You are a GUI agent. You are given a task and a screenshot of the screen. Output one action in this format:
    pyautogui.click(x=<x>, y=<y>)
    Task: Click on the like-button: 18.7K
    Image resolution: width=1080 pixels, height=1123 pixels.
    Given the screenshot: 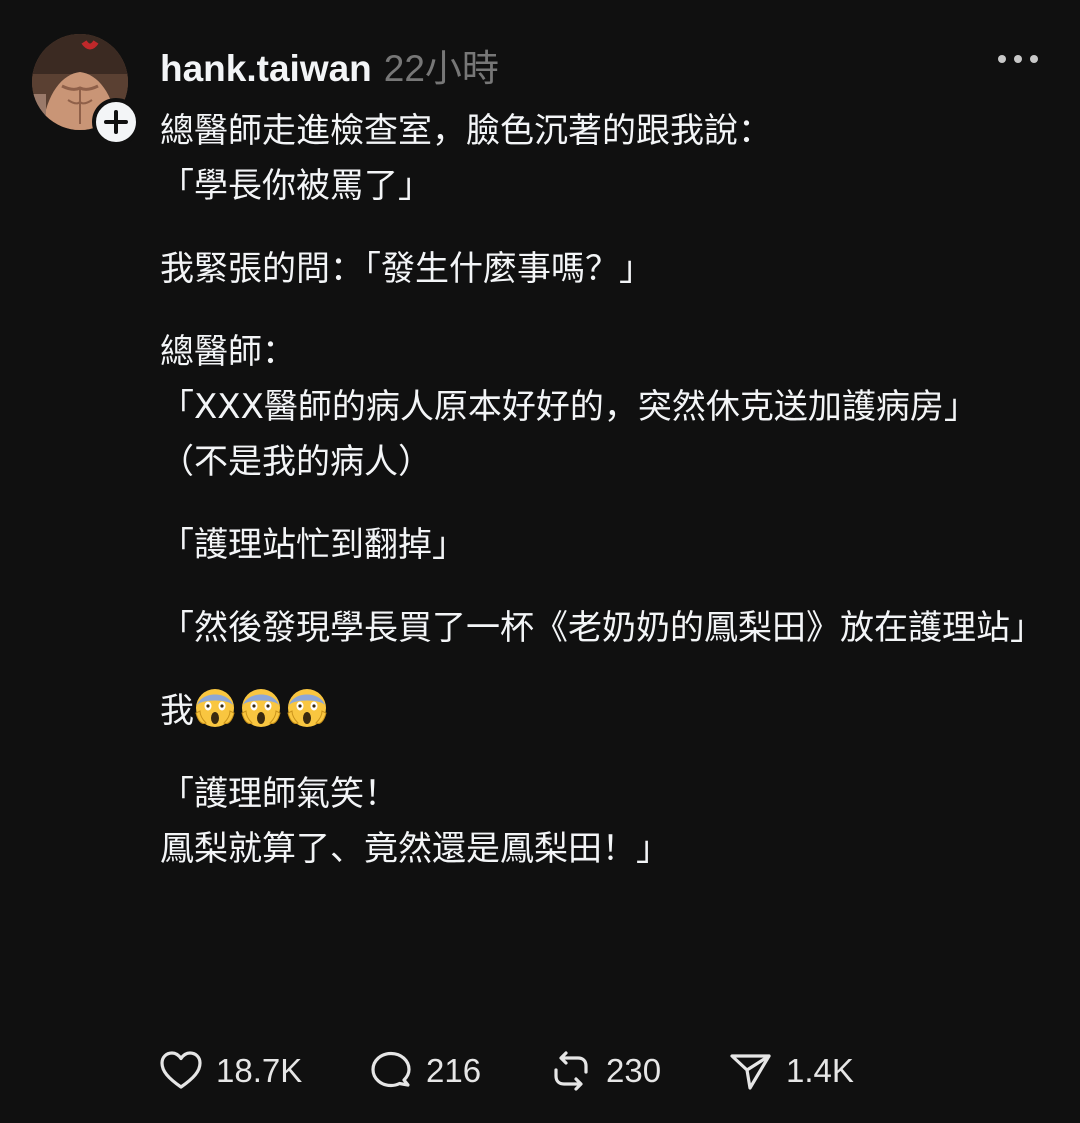 What is the action you would take?
    pyautogui.click(x=263, y=1071)
    